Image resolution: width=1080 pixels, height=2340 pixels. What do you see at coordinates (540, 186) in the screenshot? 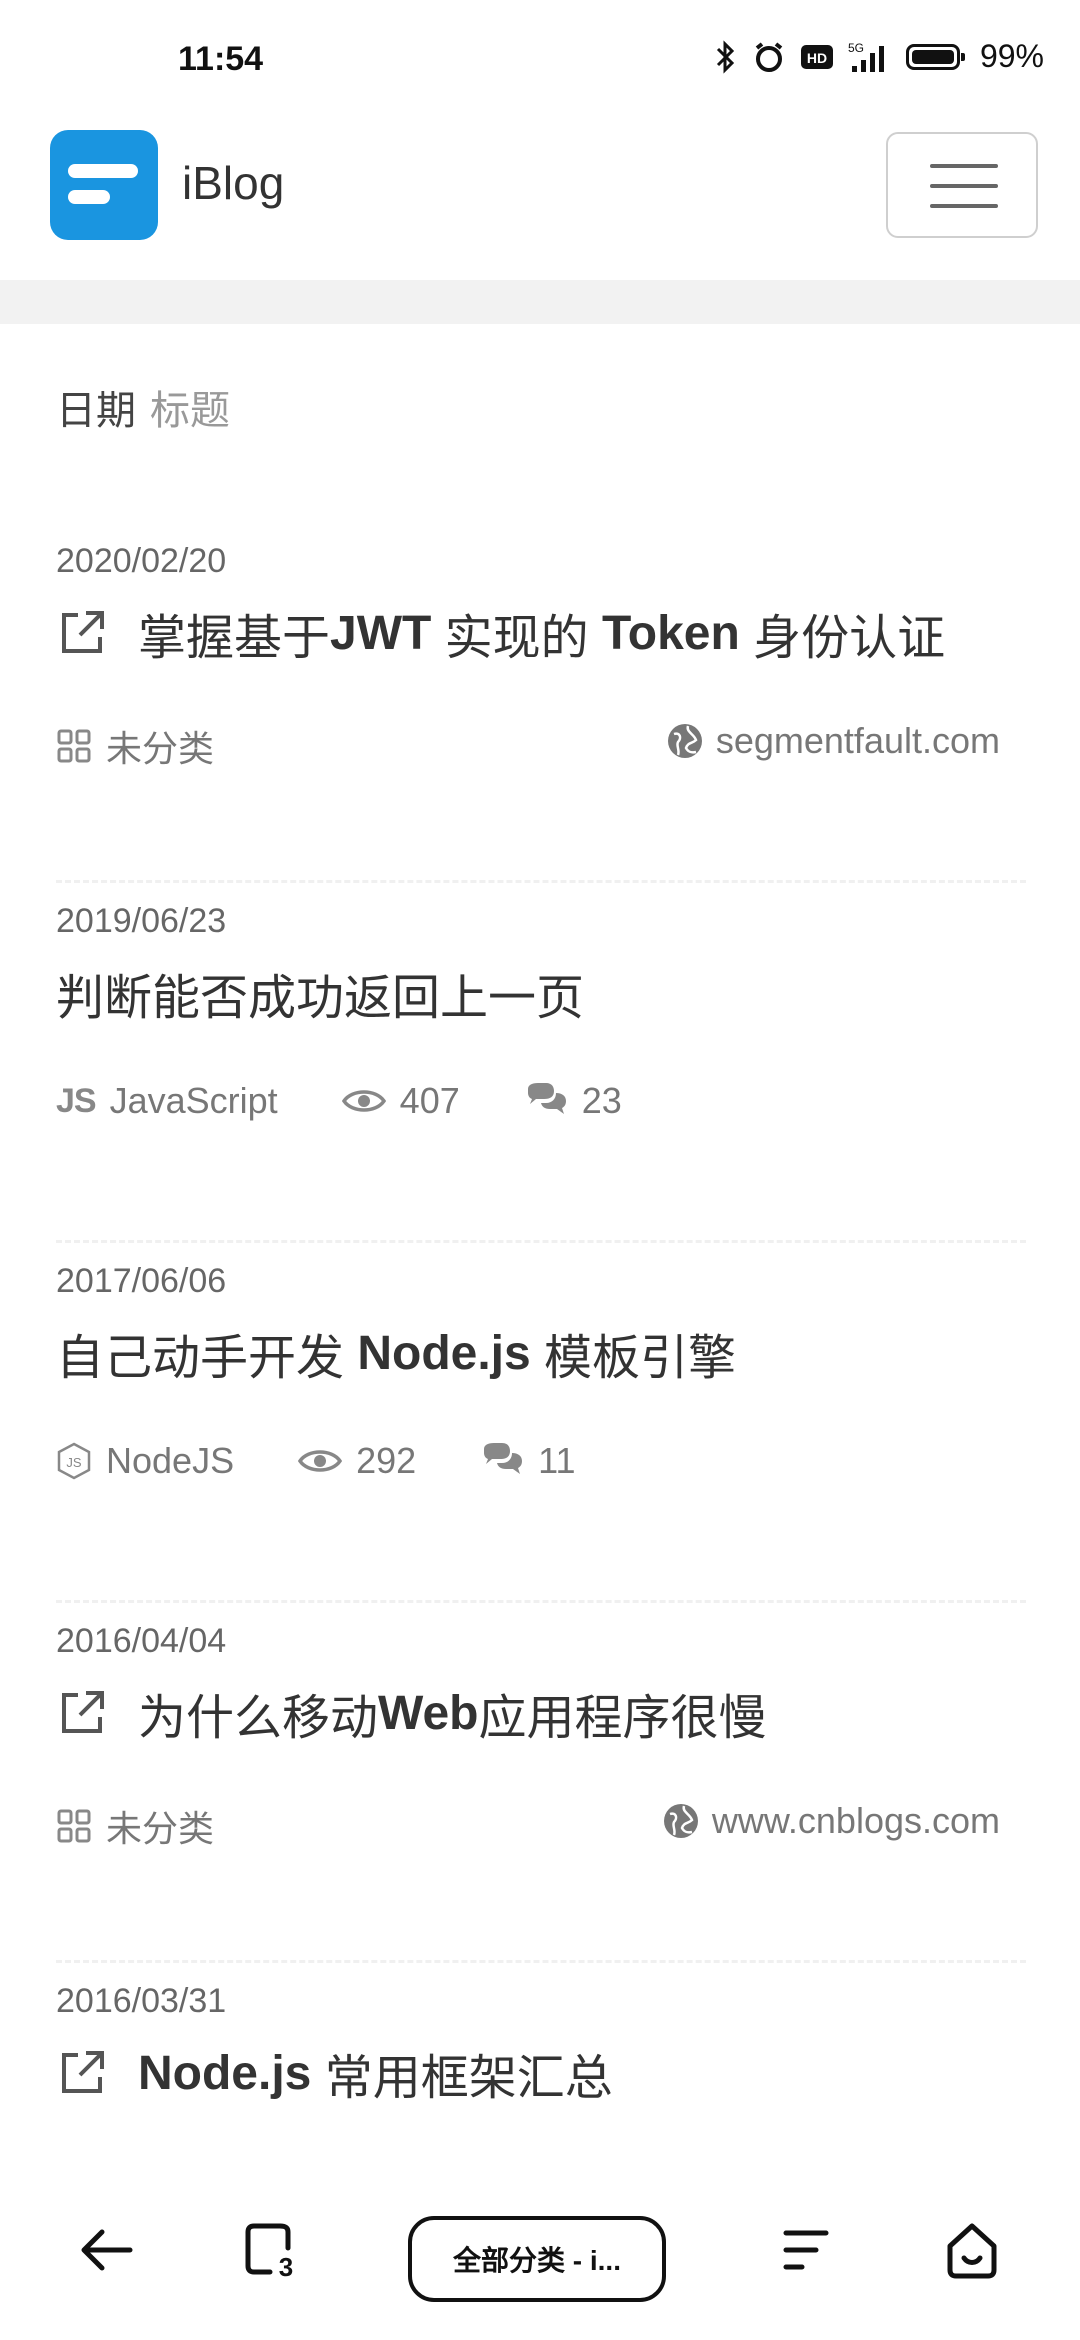
I see `site-header: iBlog` at bounding box center [540, 186].